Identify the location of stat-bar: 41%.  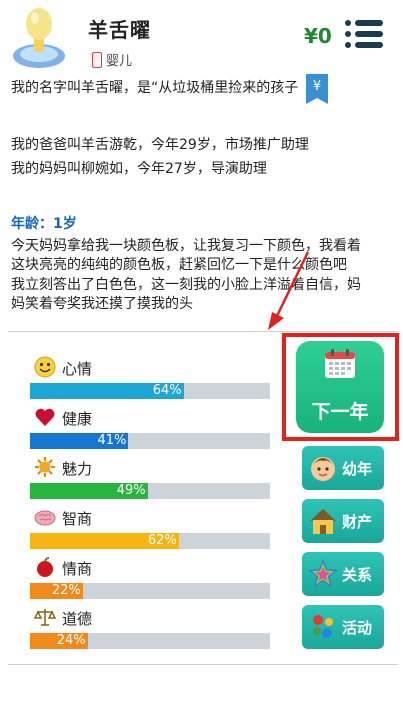
(150, 441).